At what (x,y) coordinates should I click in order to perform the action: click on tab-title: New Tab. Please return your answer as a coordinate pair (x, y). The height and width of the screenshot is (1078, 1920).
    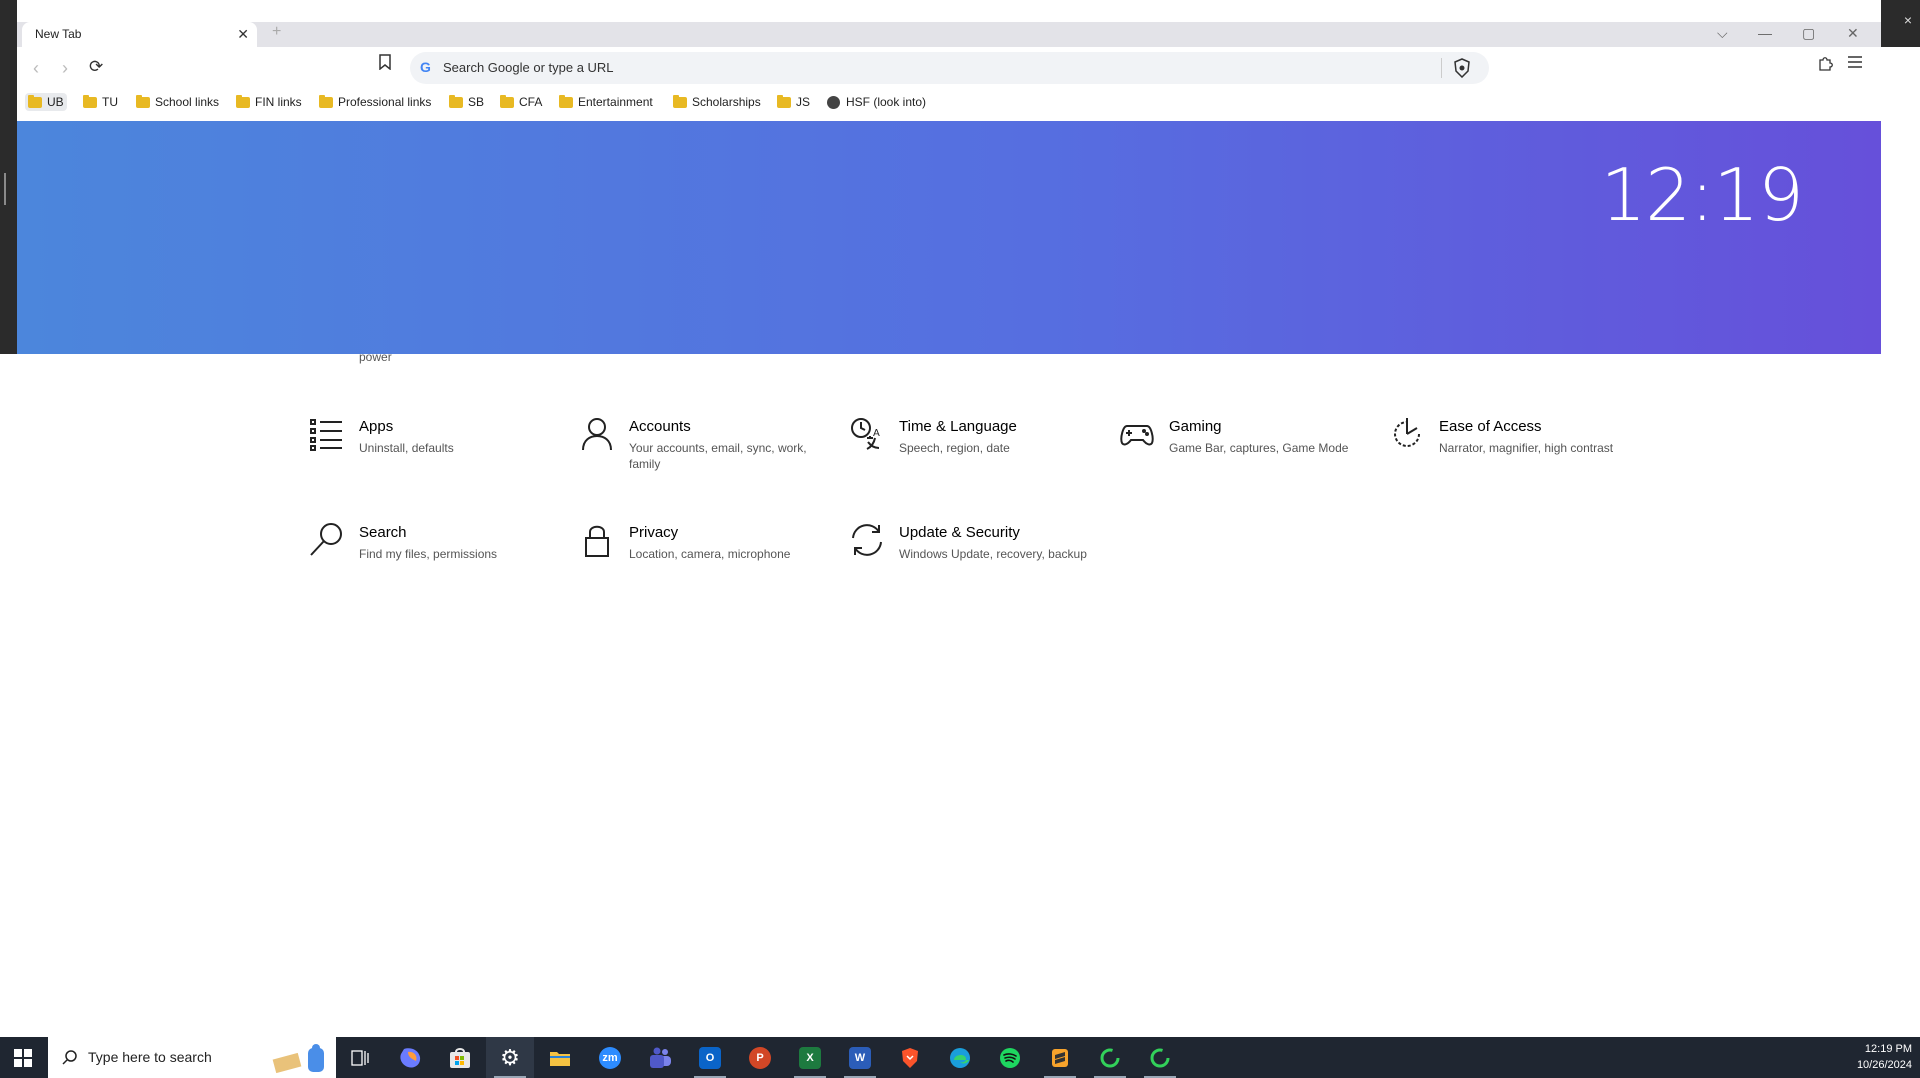
    Looking at the image, I should click on (58, 34).